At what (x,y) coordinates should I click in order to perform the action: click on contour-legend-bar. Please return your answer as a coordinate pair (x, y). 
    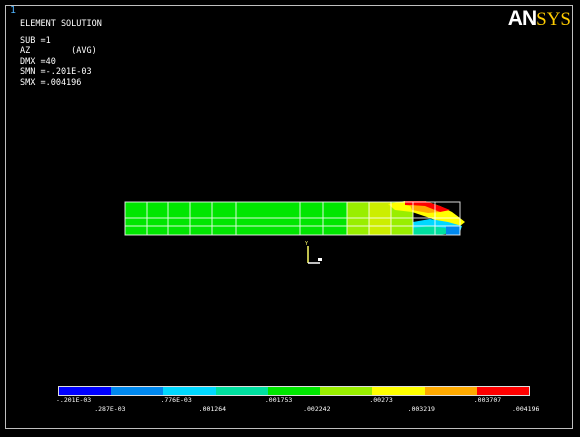
    Looking at the image, I should click on (294, 391).